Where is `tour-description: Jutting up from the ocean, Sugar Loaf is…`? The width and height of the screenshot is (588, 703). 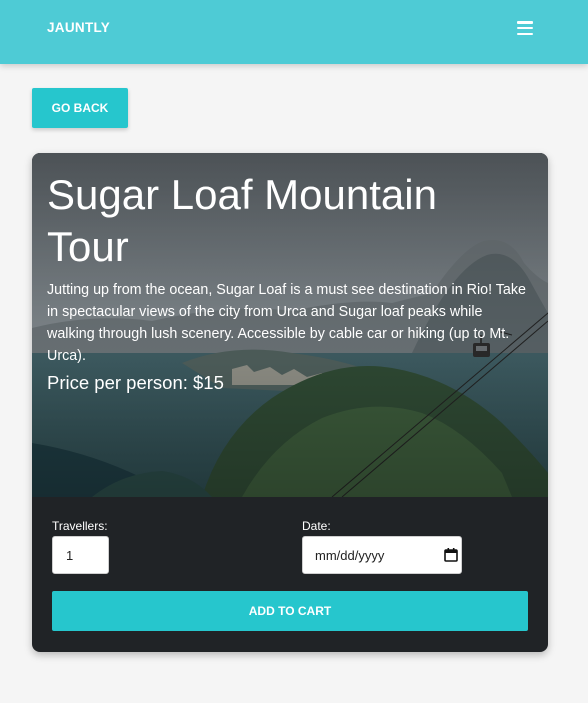
tour-description: Jutting up from the ocean, Sugar Loaf is… is located at coordinates (286, 323).